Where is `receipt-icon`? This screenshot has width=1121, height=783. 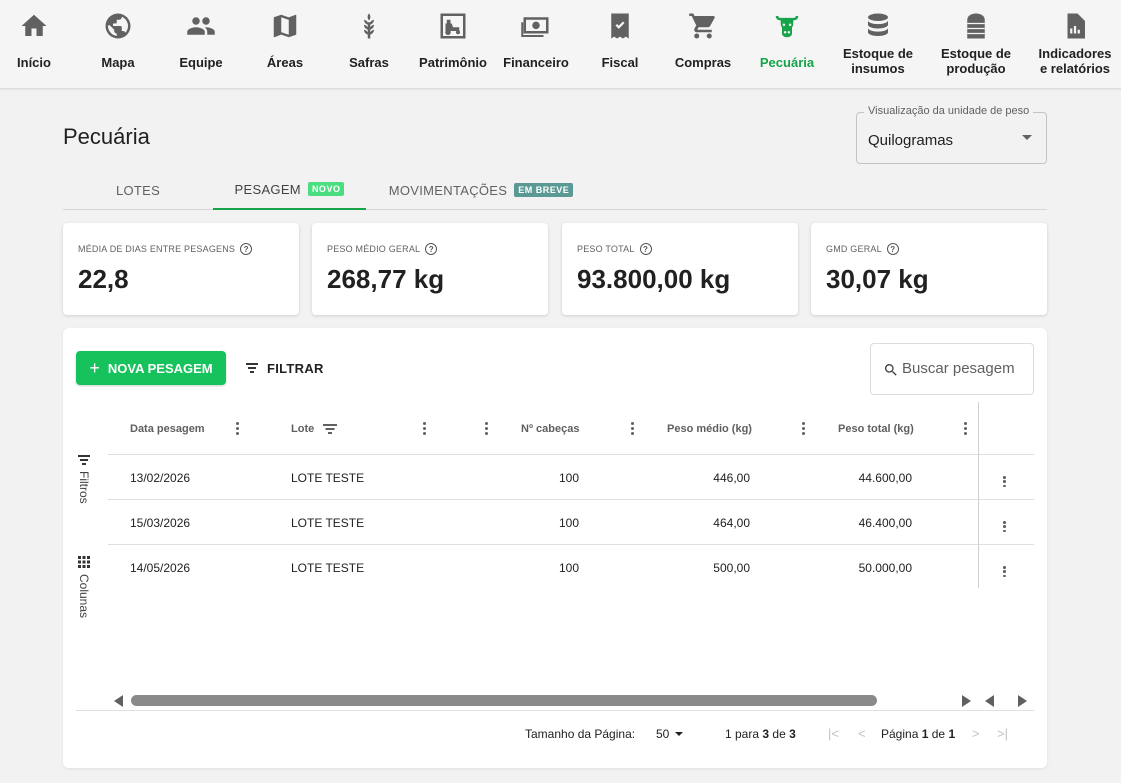 receipt-icon is located at coordinates (620, 26).